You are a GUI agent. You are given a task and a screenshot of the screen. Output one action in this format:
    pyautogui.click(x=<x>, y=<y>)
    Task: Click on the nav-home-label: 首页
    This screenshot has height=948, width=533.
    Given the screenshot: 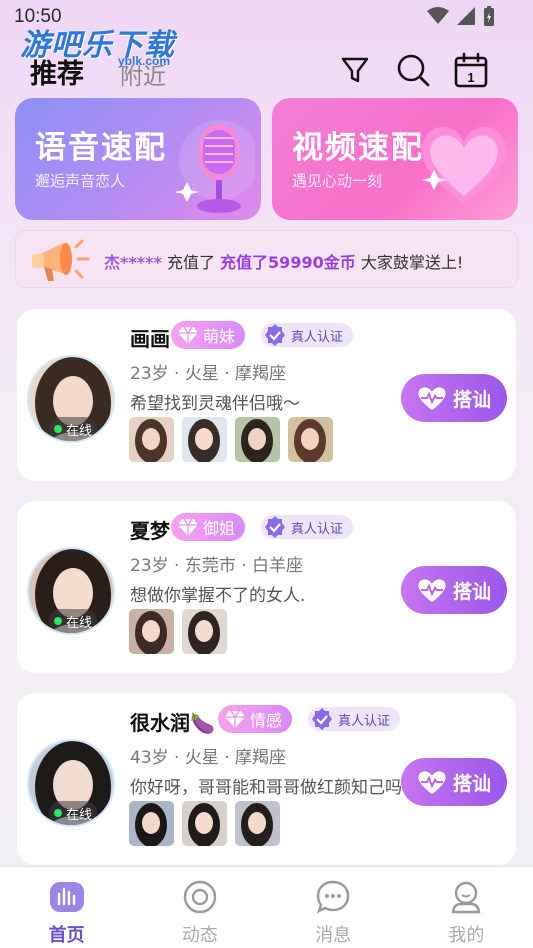 What is the action you would take?
    pyautogui.click(x=66, y=935)
    